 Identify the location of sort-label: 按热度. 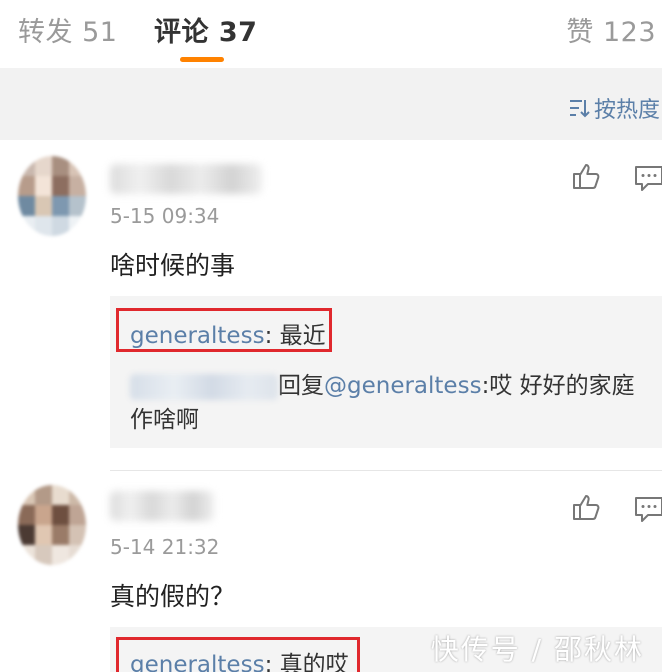
(626, 110).